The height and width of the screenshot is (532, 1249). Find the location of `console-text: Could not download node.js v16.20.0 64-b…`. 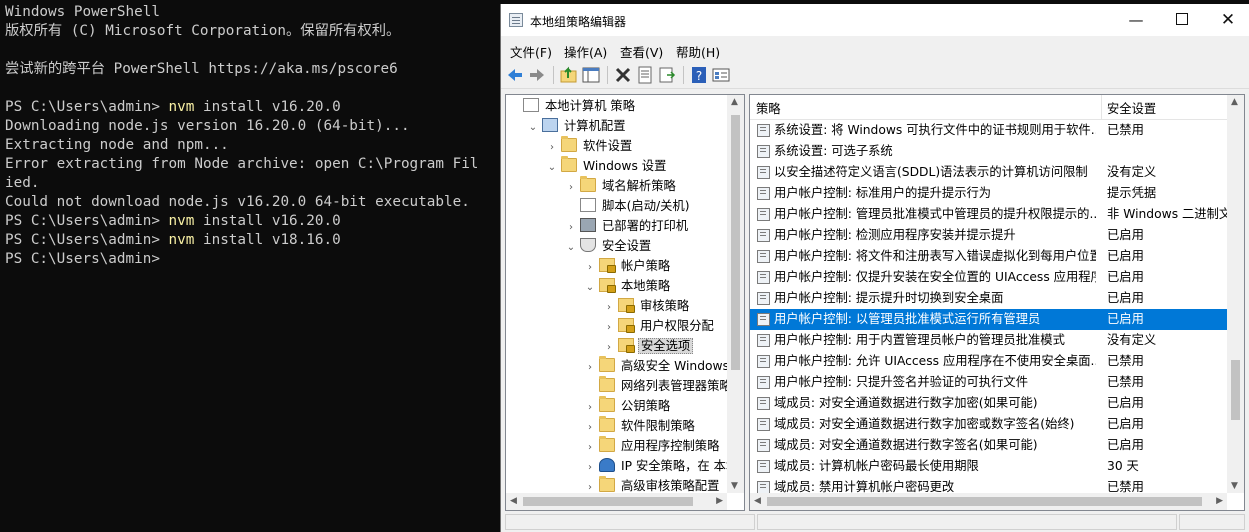

console-text: Could not download node.js v16.20.0 64-b… is located at coordinates (237, 202).